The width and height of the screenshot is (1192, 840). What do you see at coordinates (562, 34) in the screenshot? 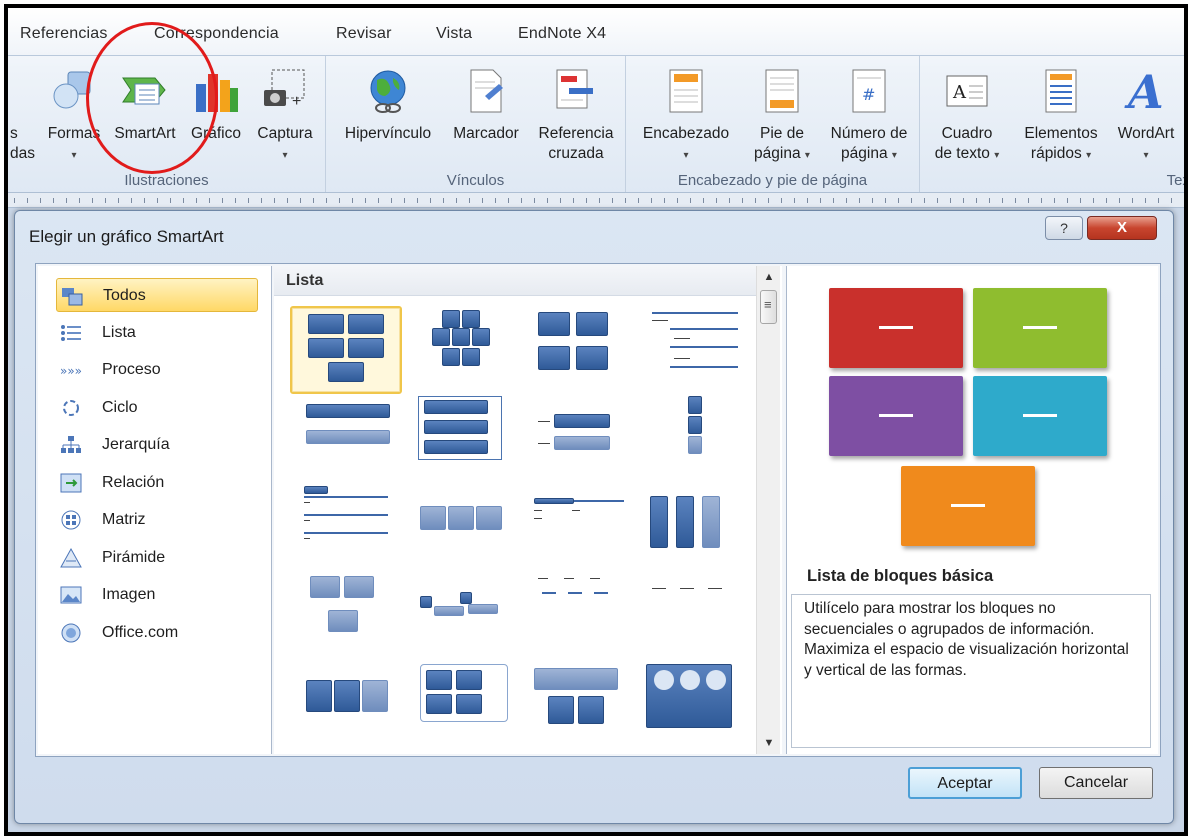
I see `tab-endnote: EndNote X4` at bounding box center [562, 34].